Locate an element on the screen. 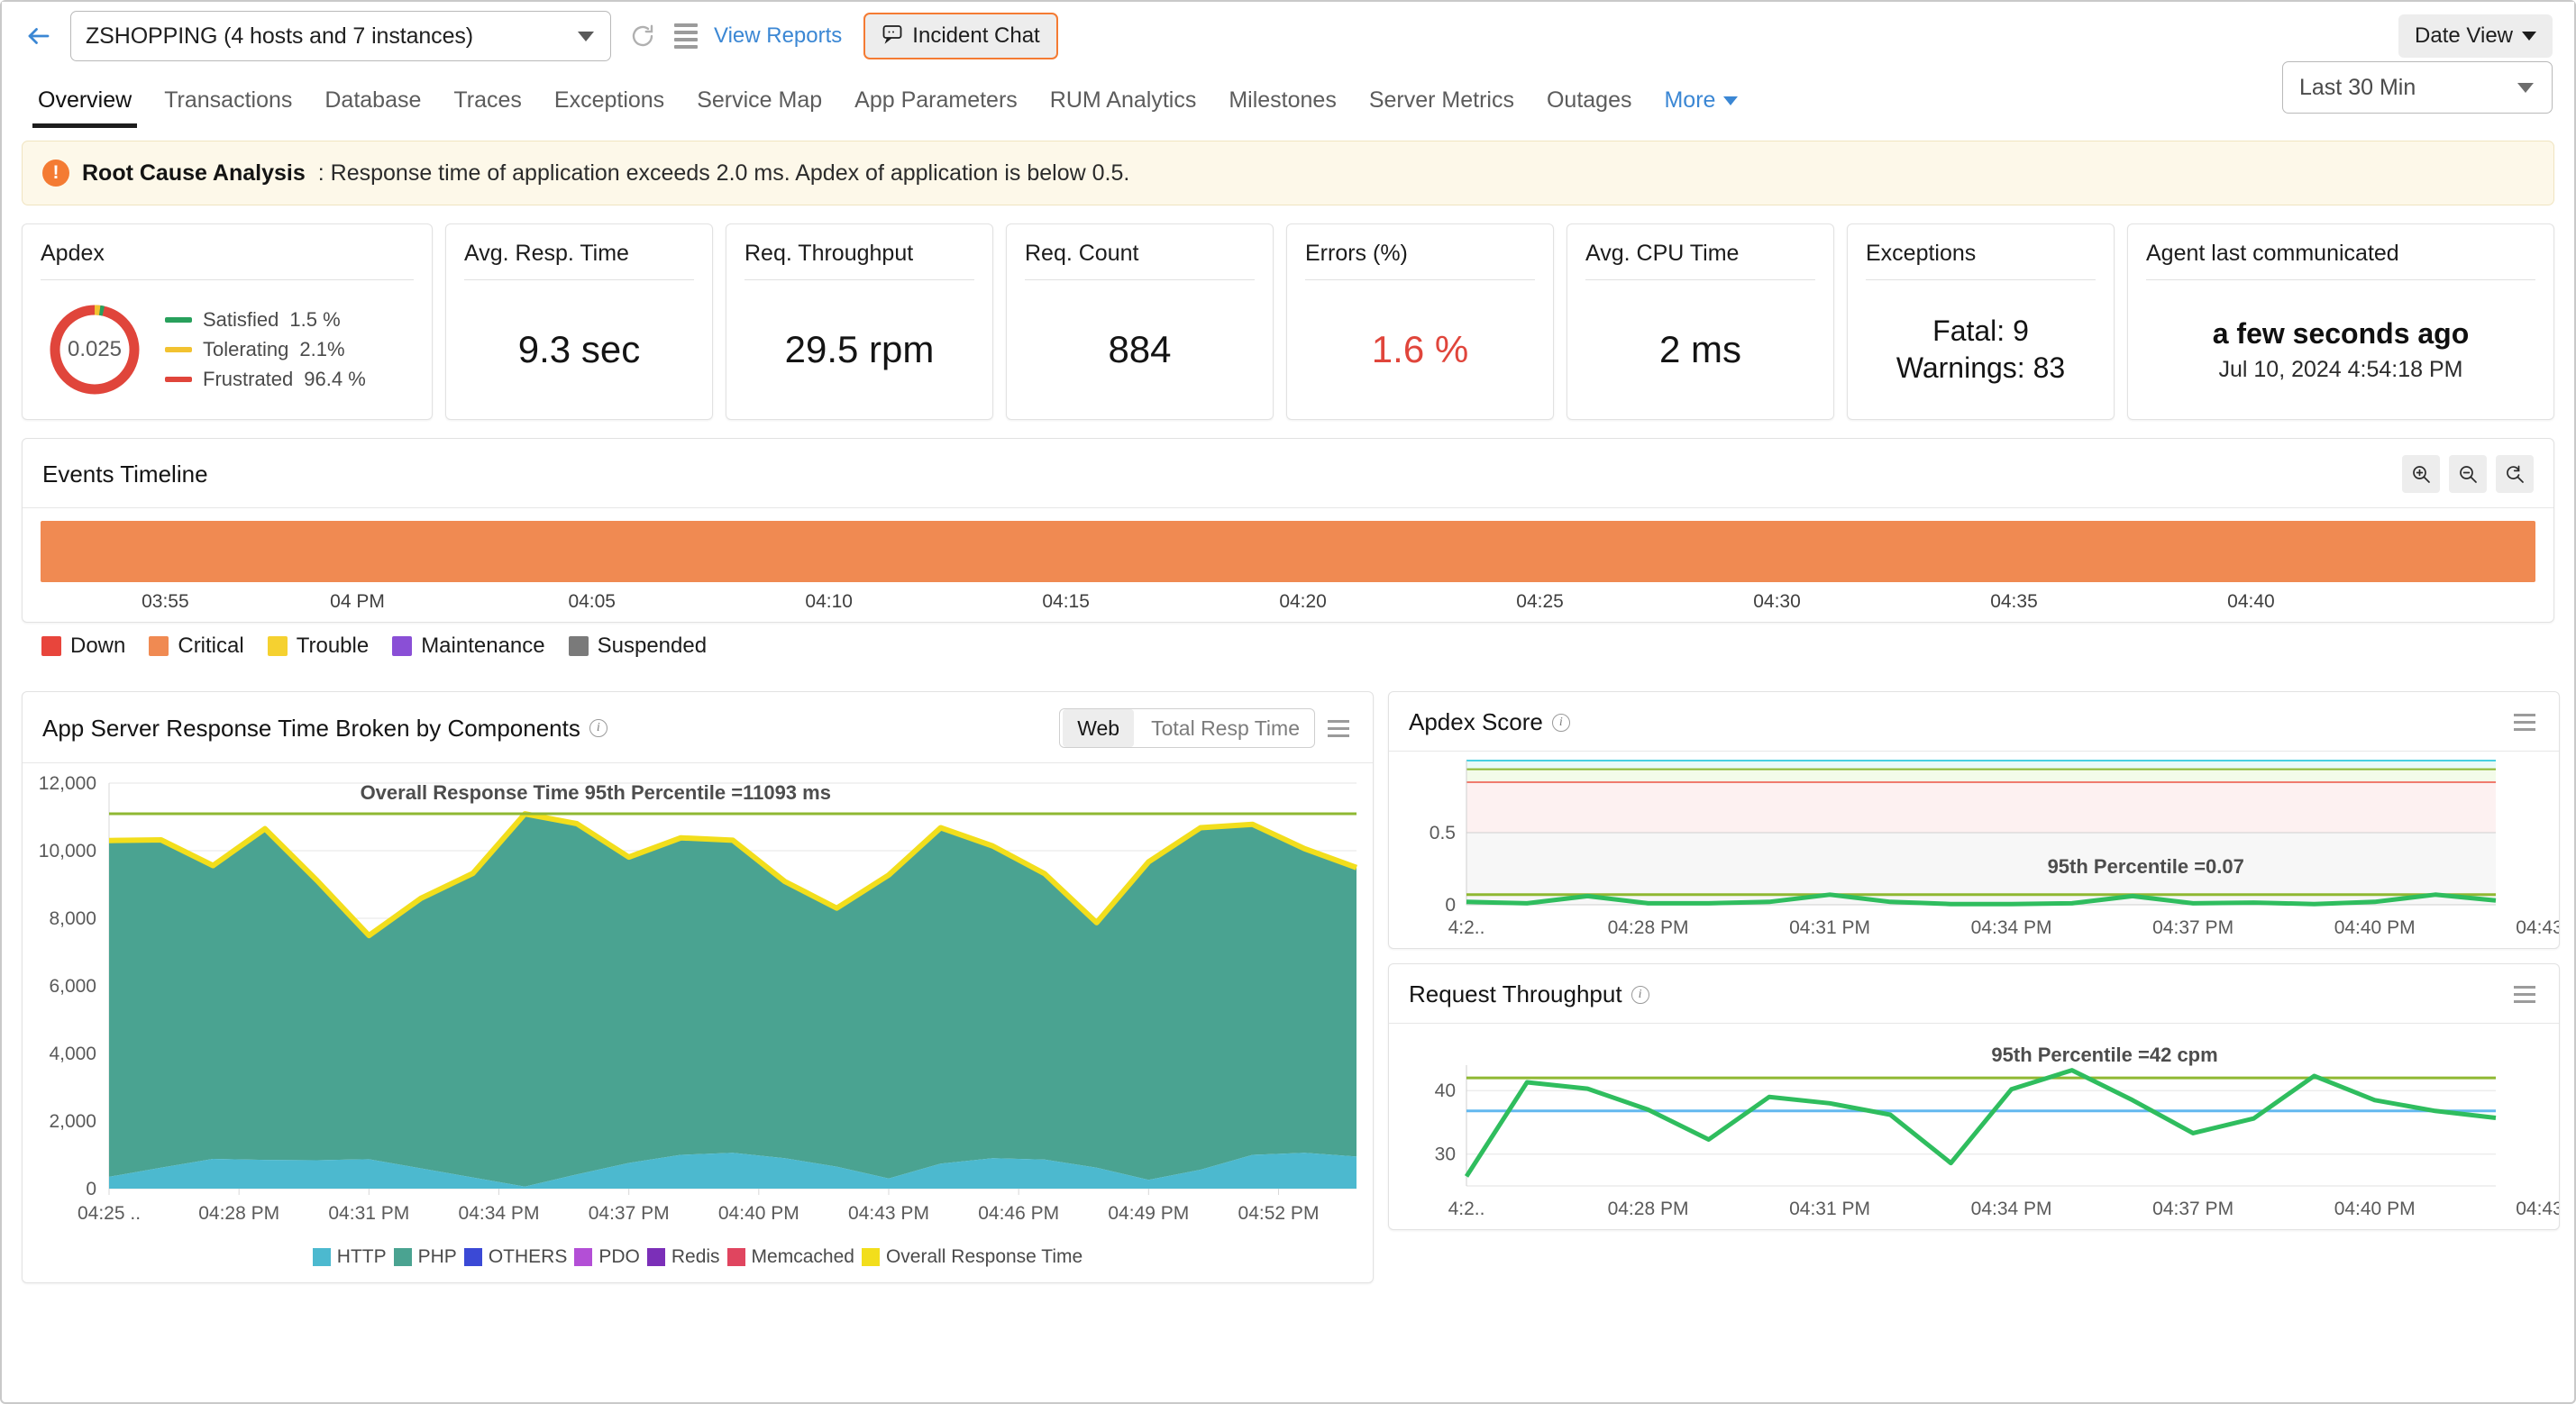 This screenshot has height=1404, width=2576. legend-swatch-pdo is located at coordinates (583, 1257).